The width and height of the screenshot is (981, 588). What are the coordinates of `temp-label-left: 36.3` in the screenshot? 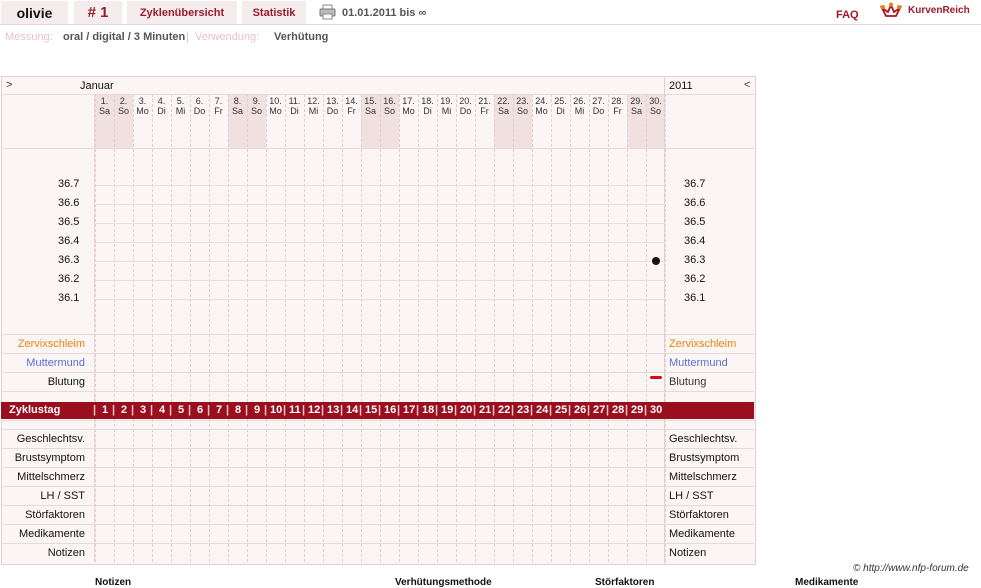 It's located at (69, 260).